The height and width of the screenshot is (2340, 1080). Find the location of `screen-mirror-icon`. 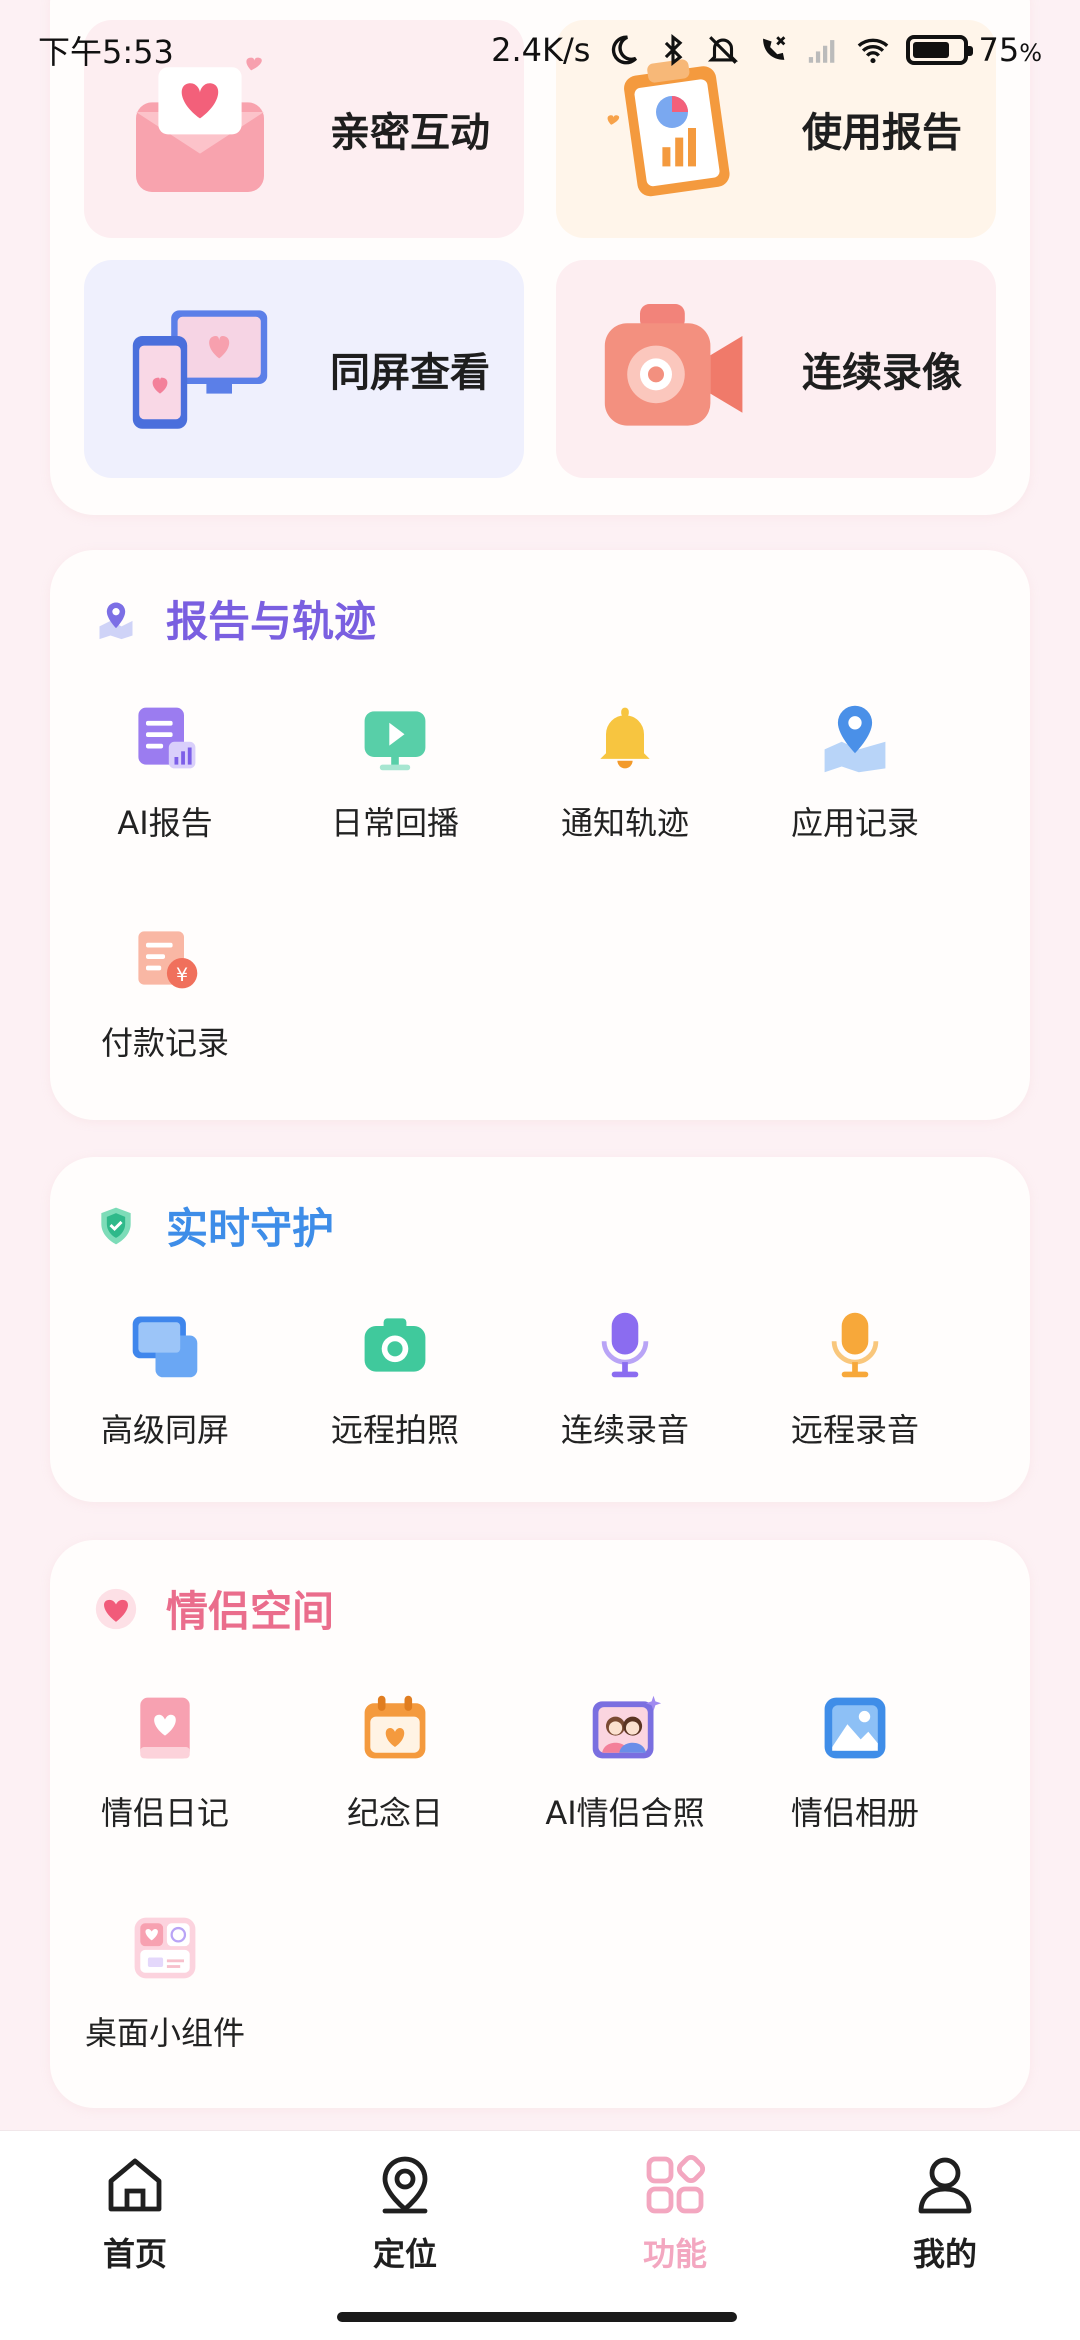

screen-mirror-icon is located at coordinates (200, 369).